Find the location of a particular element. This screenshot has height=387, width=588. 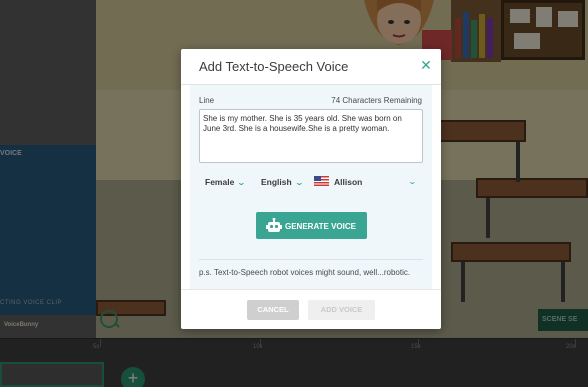

generate-voice-button: GENERATE VOICE is located at coordinates (311, 225).